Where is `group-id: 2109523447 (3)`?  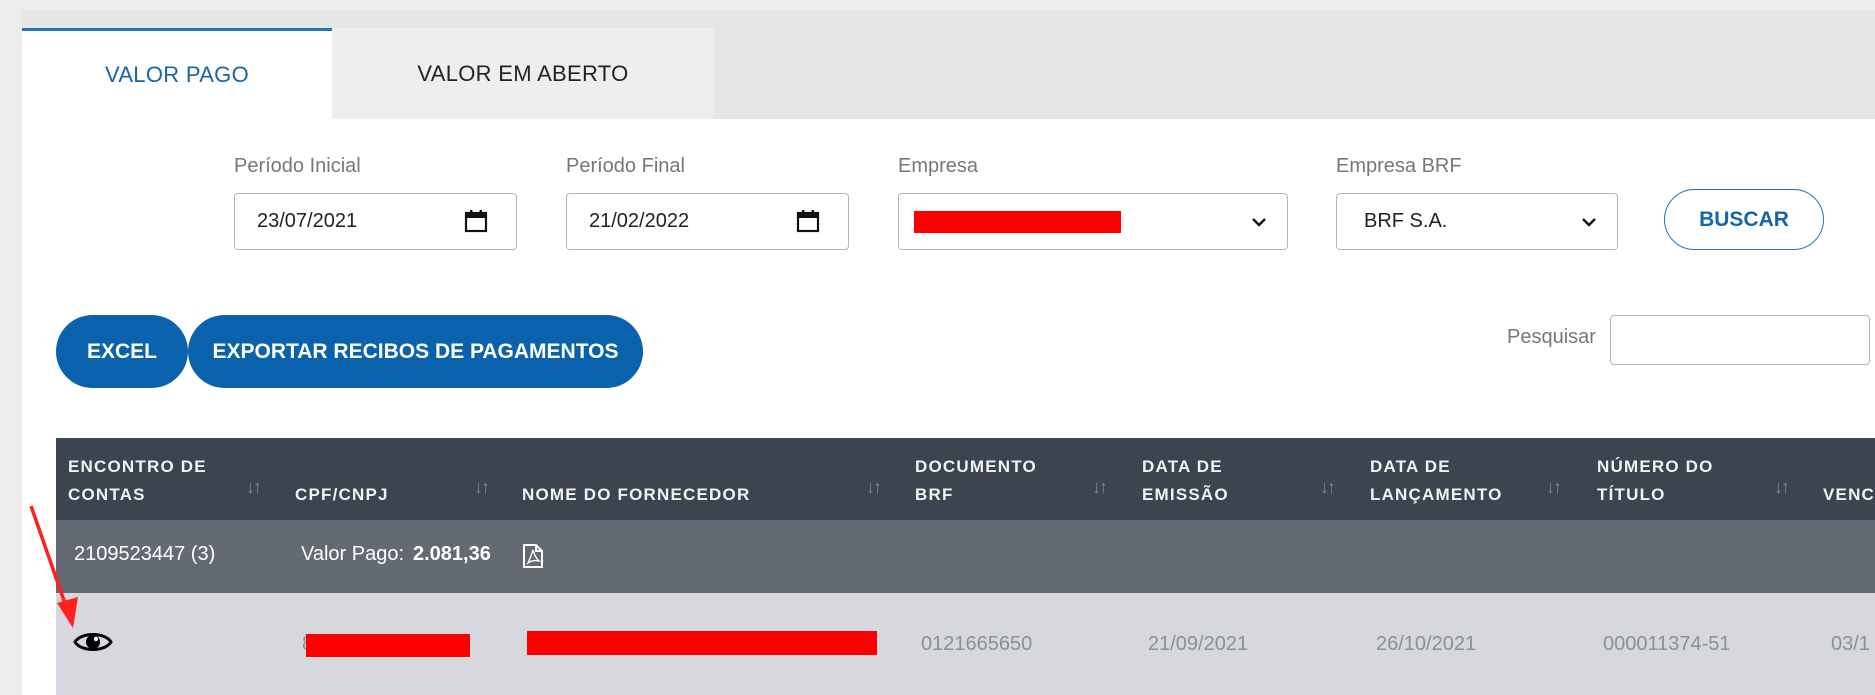
group-id: 2109523447 (3) is located at coordinates (145, 554).